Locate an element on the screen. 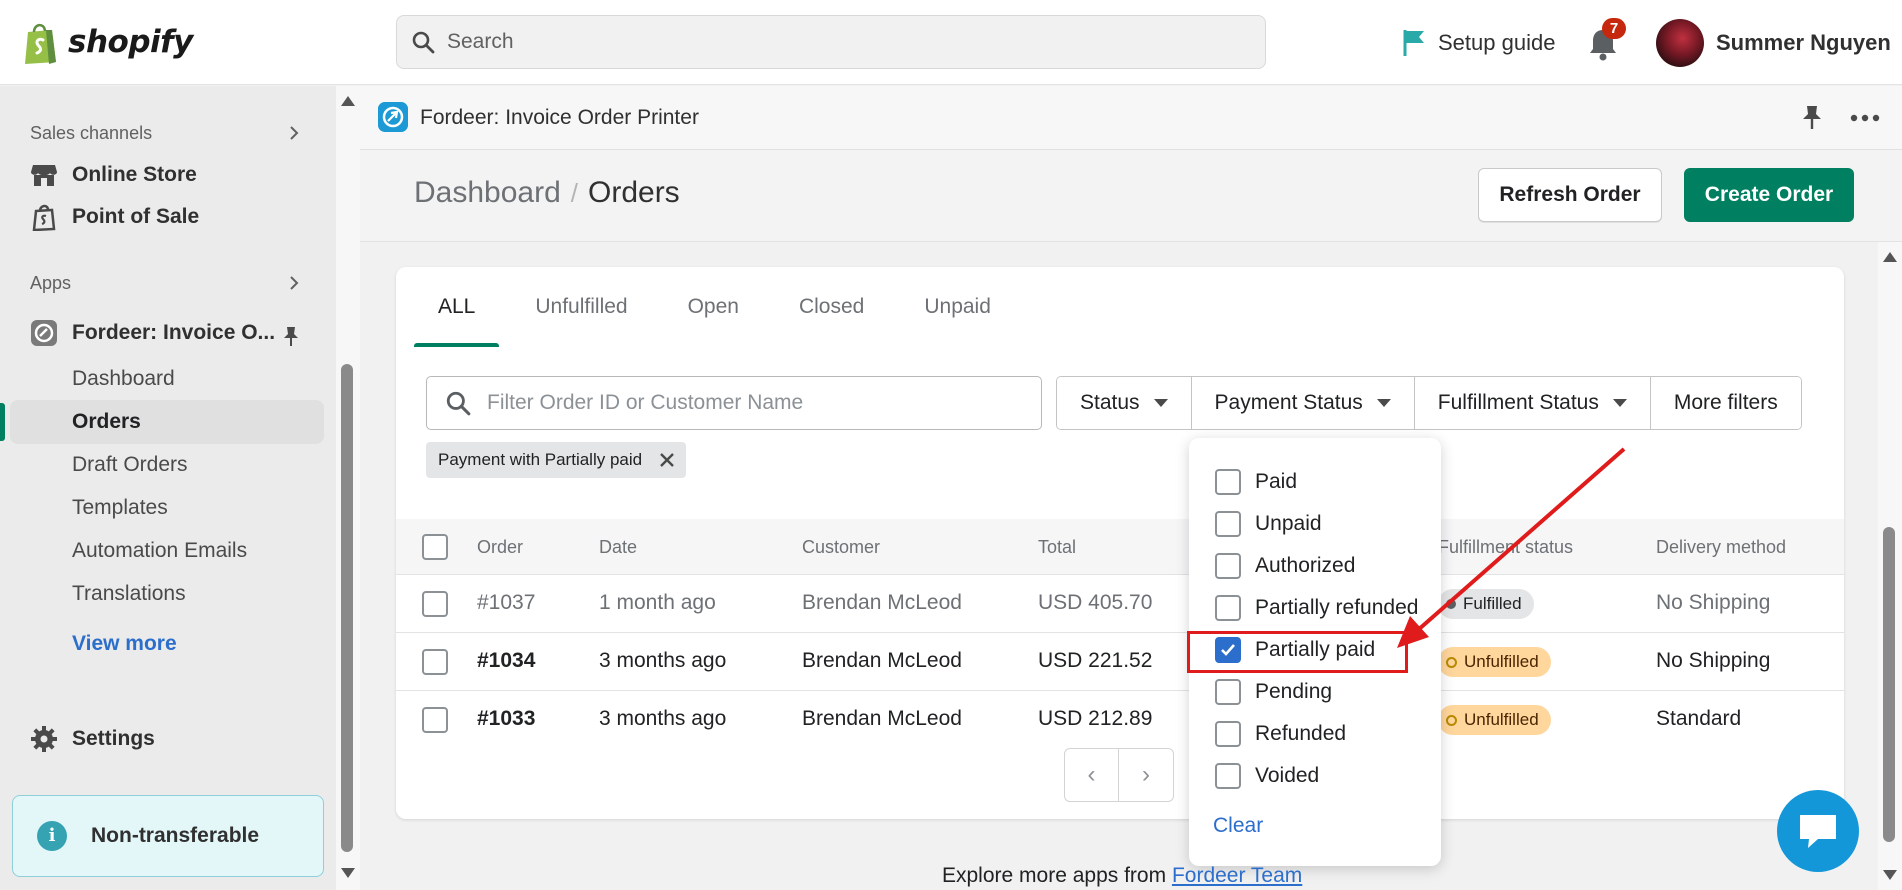  column-delivery-method: Delivery method is located at coordinates (1721, 547).